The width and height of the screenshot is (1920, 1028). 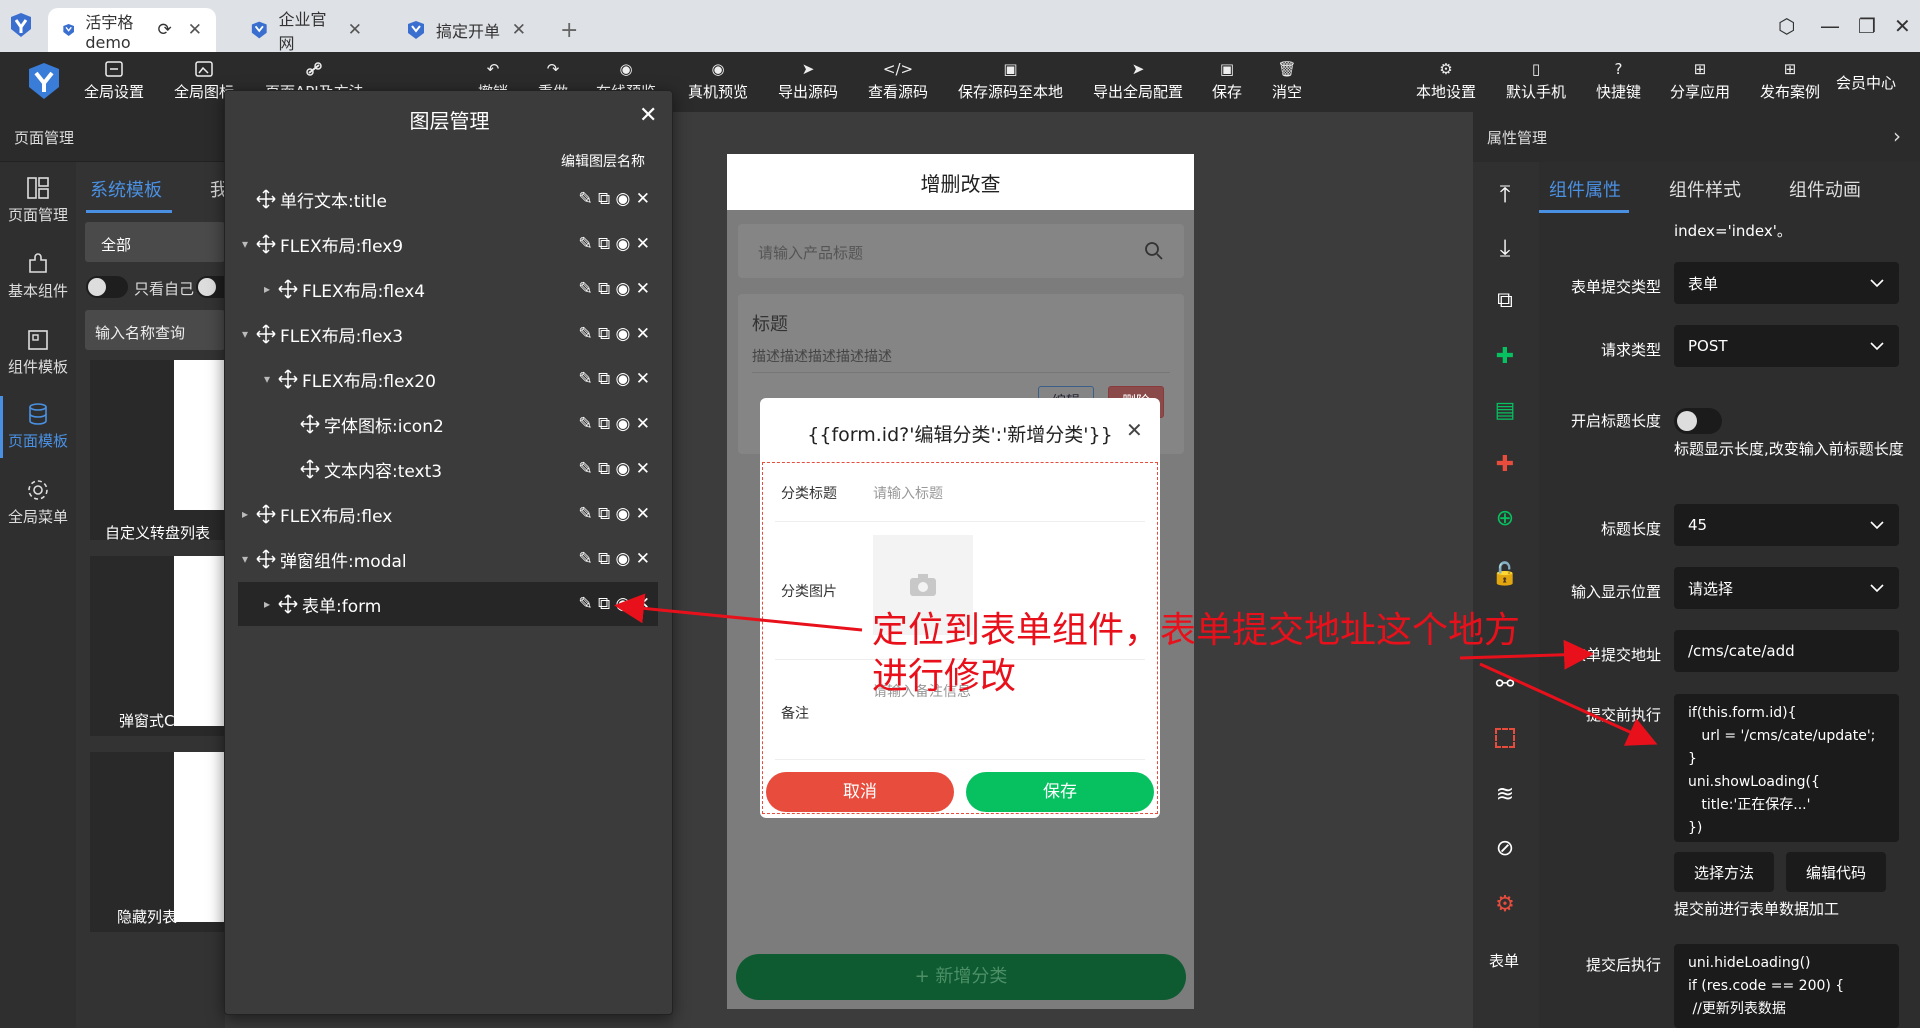 What do you see at coordinates (1136, 669) in the screenshot?
I see `annotation-arrows` at bounding box center [1136, 669].